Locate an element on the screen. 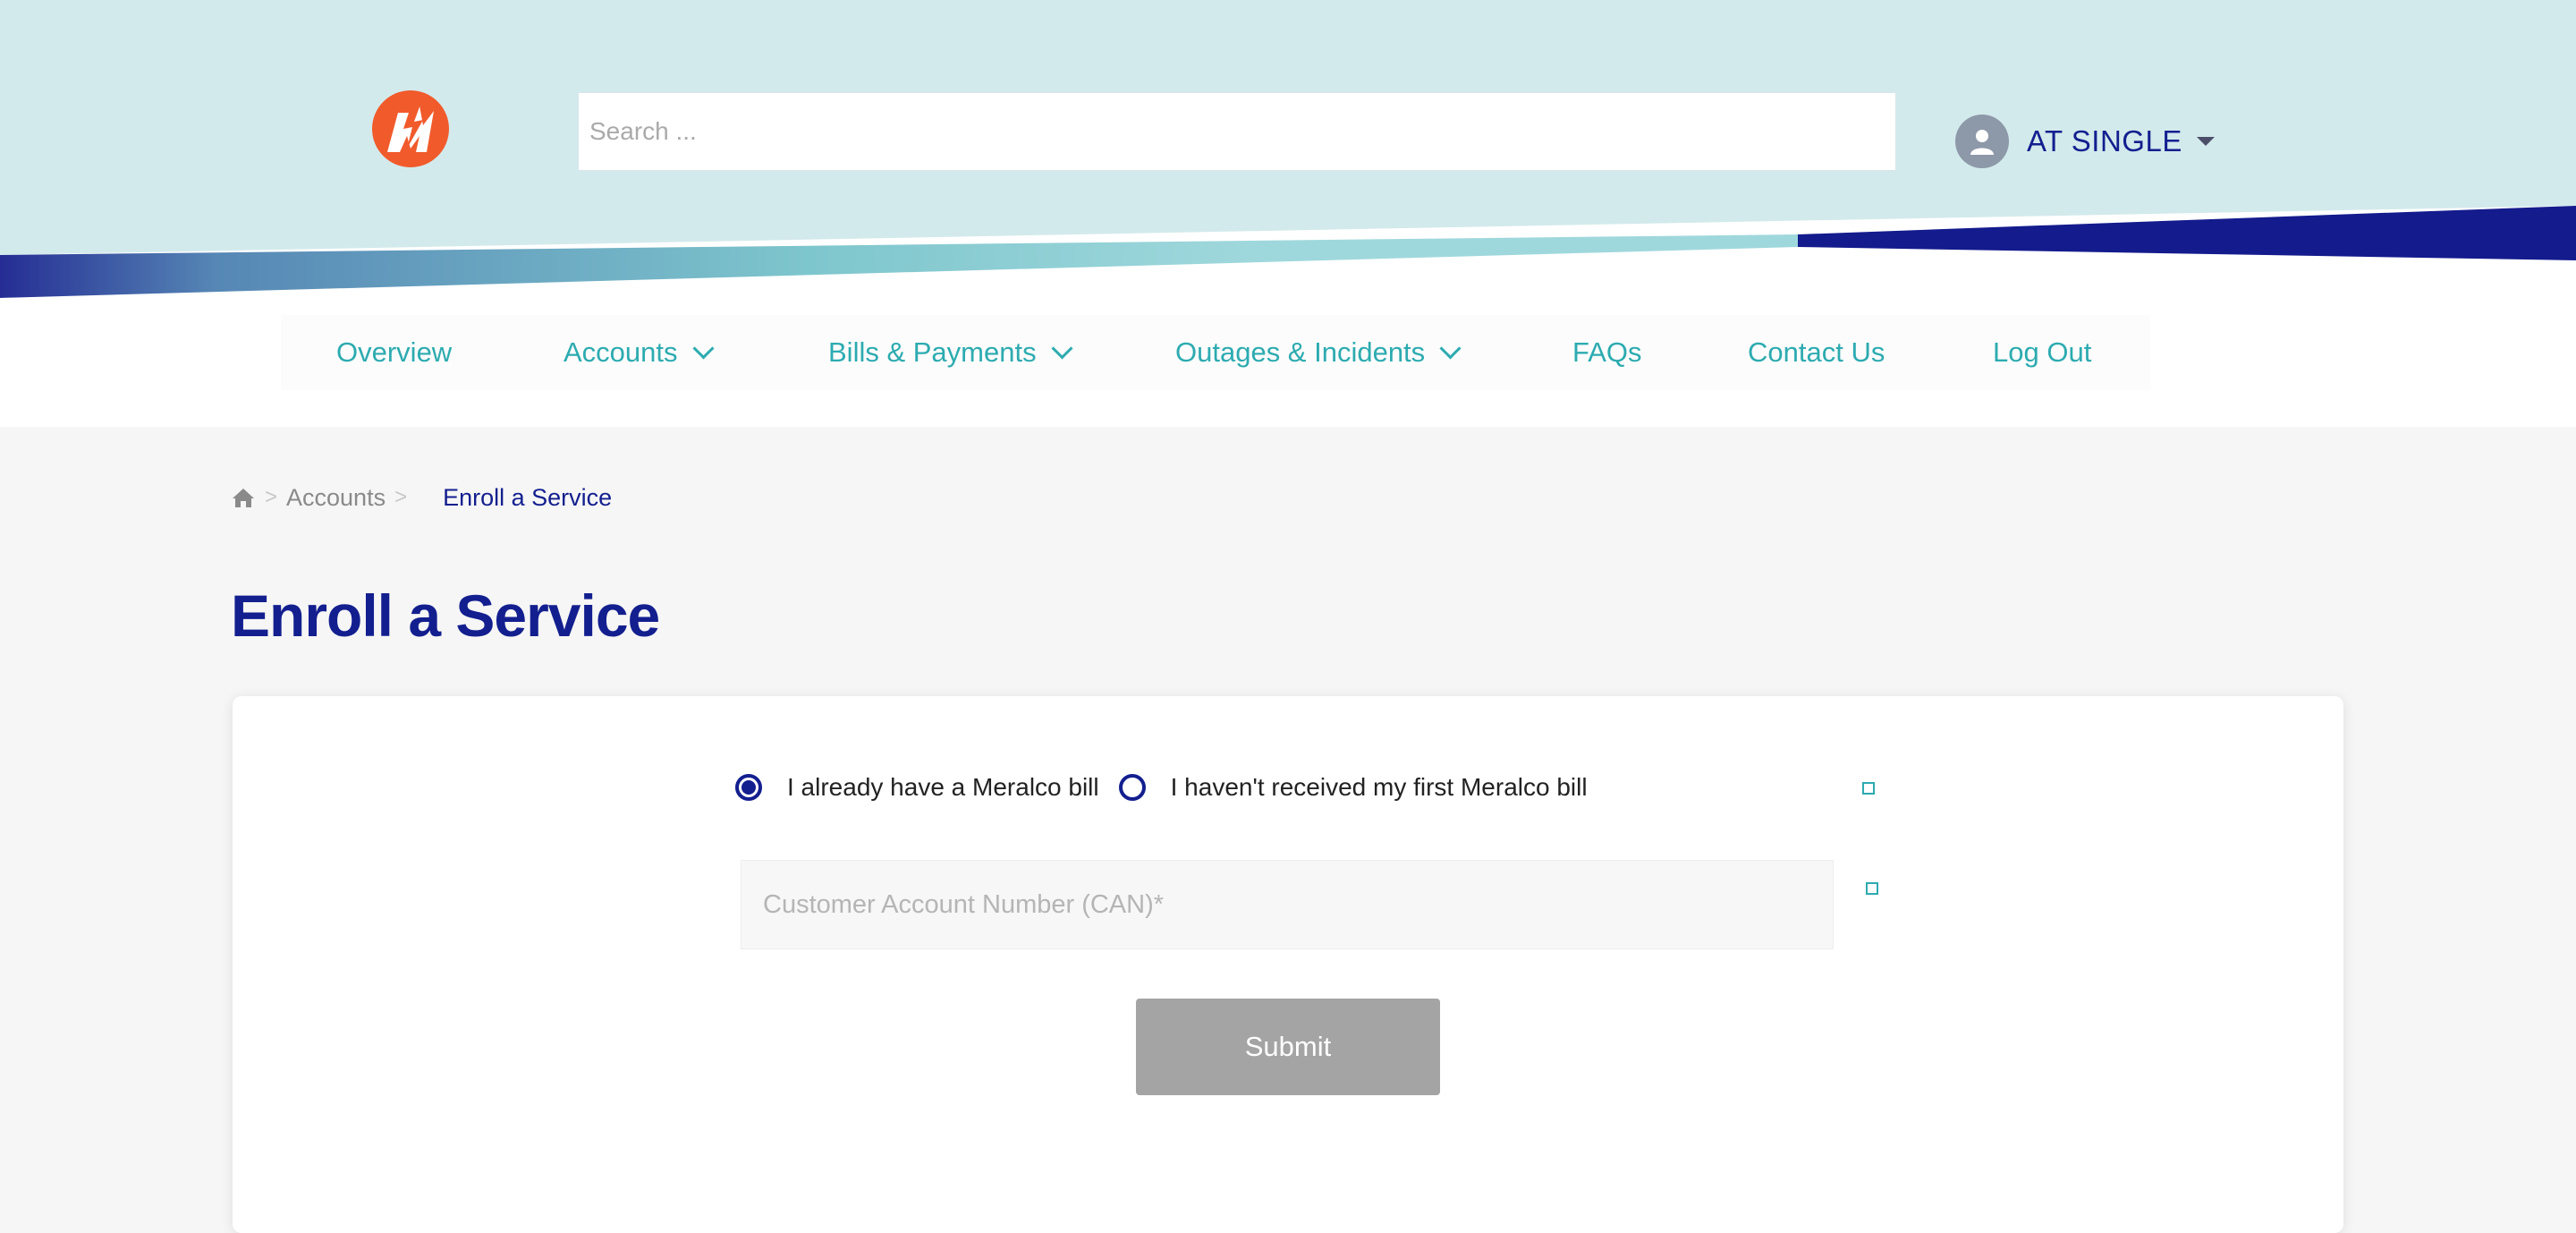  user-avatar-icon is located at coordinates (1982, 141).